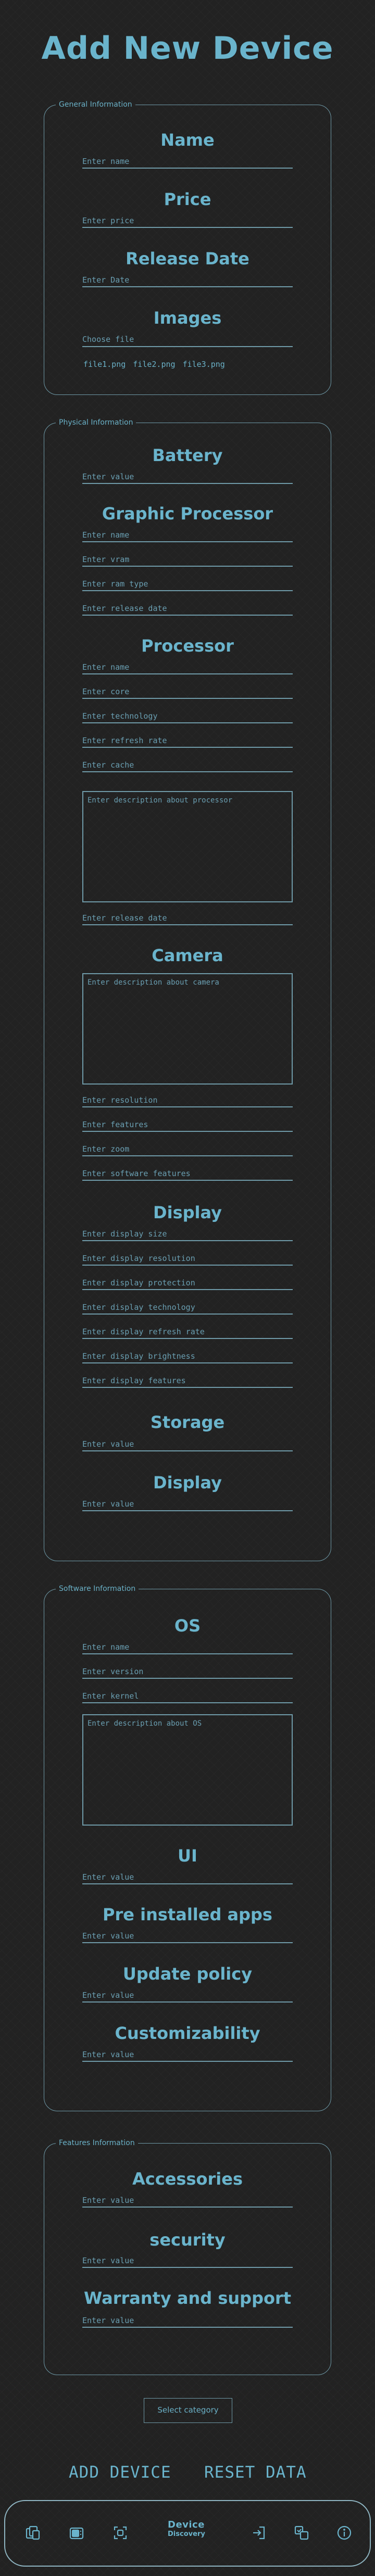 This screenshot has width=375, height=2576. Describe the element at coordinates (187, 2201) in the screenshot. I see `accessories-input` at that location.